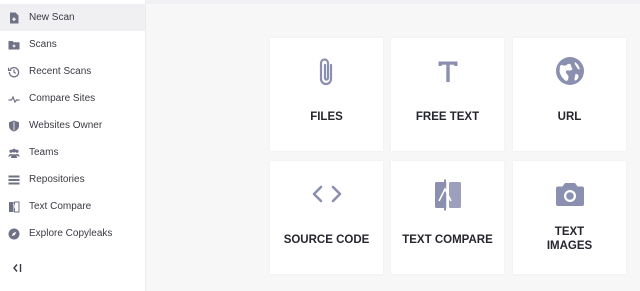  I want to click on shield-icon, so click(14, 126).